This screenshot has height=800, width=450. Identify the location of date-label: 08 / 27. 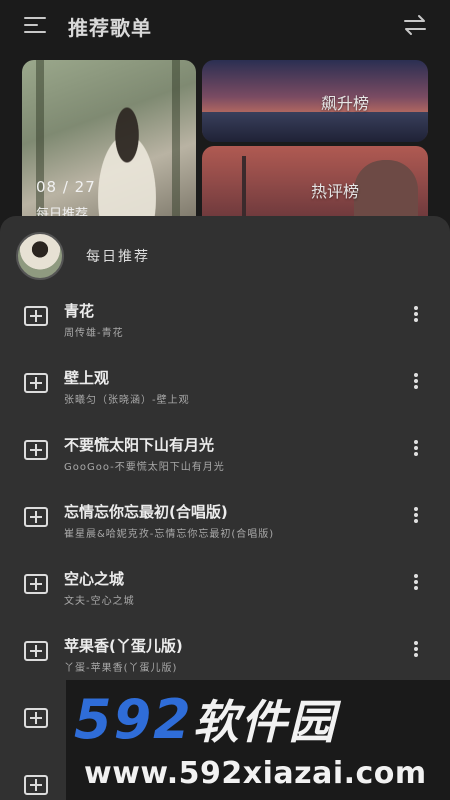
(66, 187).